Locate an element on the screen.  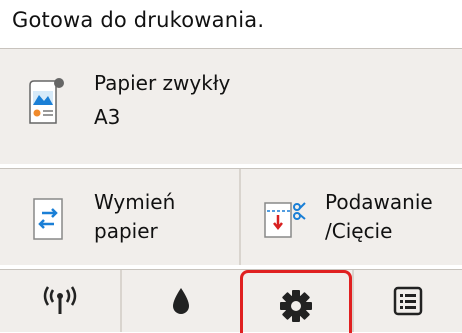
ink-drop-icon is located at coordinates (181, 301).